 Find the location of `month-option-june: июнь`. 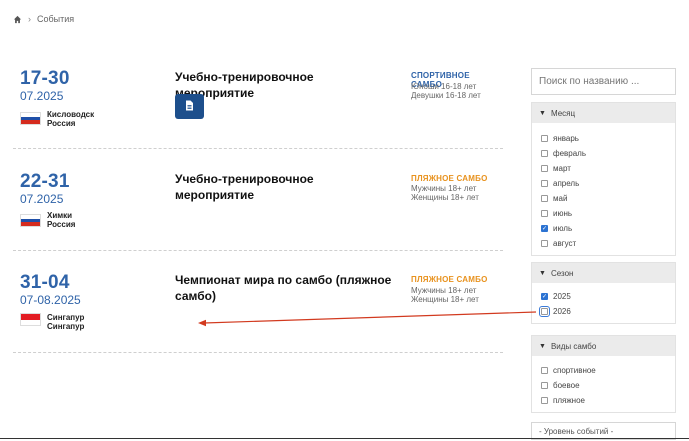

month-option-june: июнь is located at coordinates (603, 213).